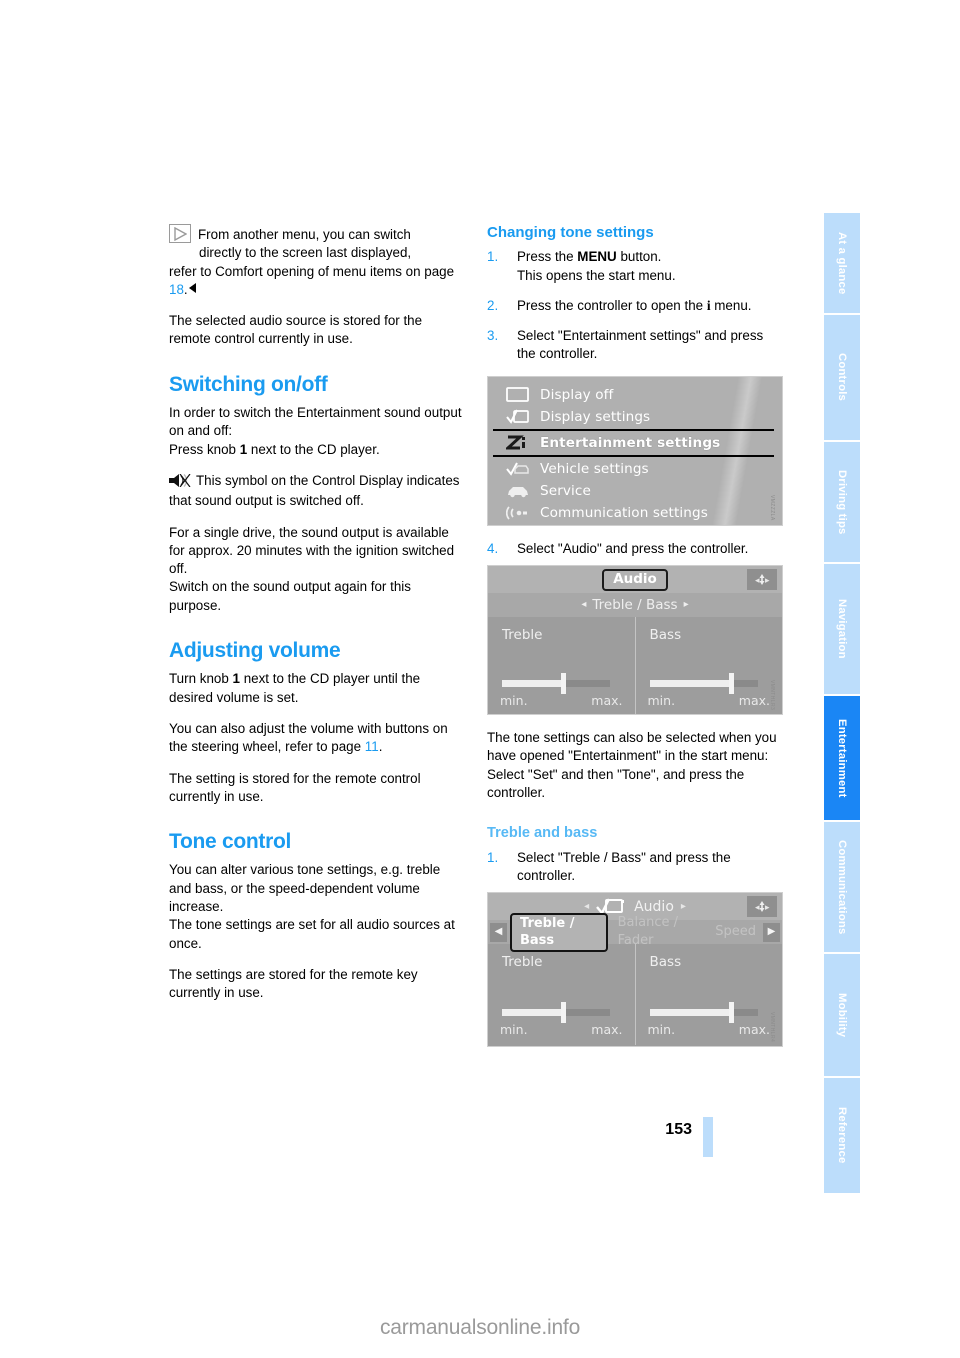  What do you see at coordinates (372, 746) in the screenshot?
I see `page-reference-11: 11` at bounding box center [372, 746].